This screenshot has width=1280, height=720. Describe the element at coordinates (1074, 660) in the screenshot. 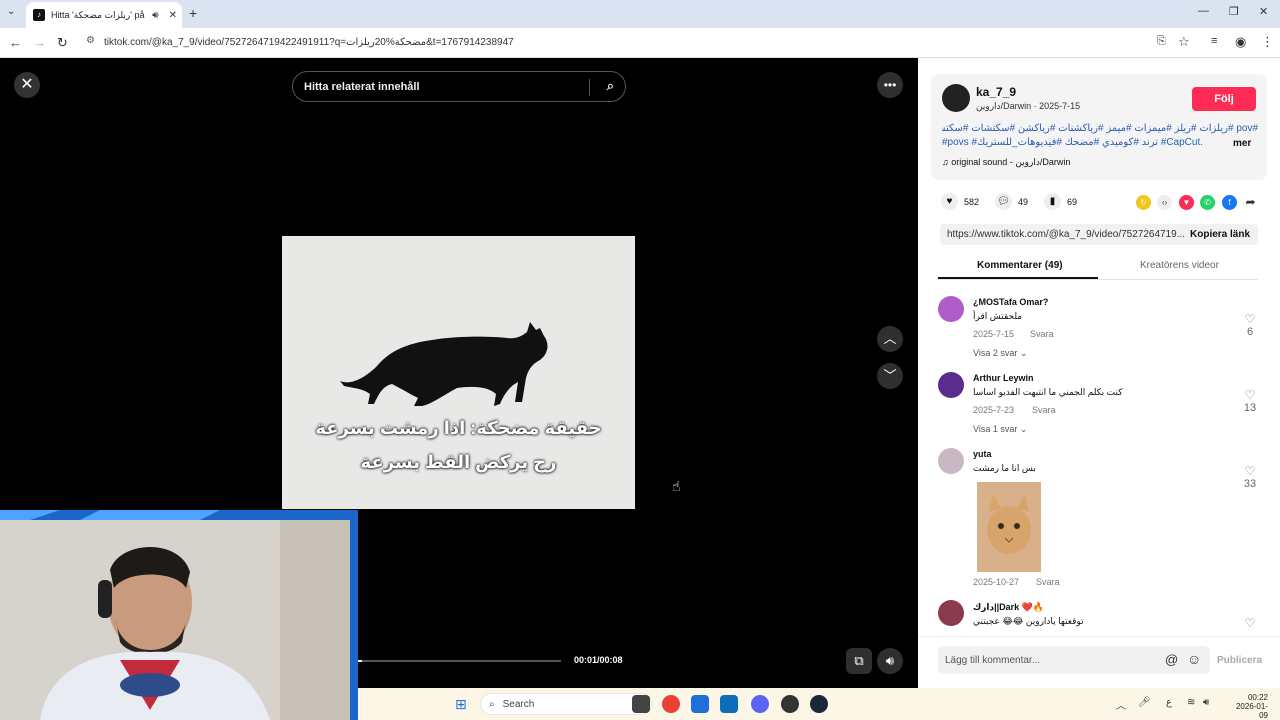

I see `comment-input: Lägg till kommentar... @ ☺` at that location.